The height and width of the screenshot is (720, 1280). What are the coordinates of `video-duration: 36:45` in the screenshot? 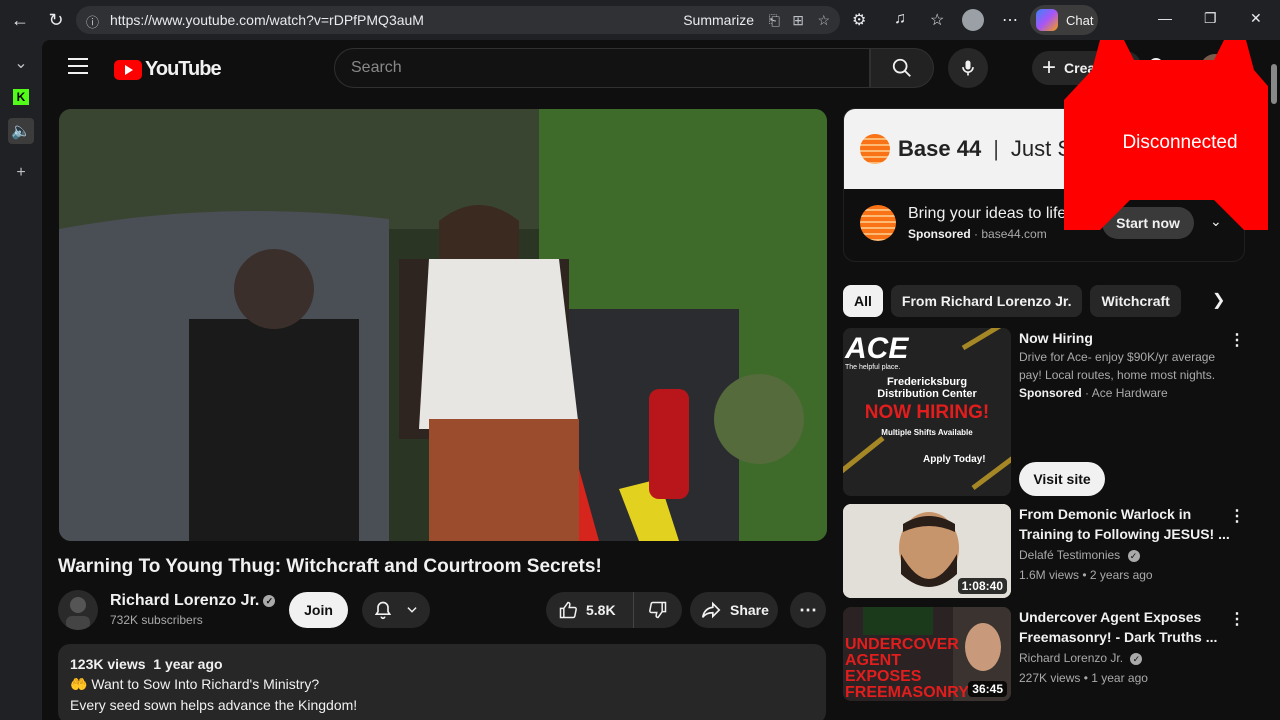 It's located at (987, 689).